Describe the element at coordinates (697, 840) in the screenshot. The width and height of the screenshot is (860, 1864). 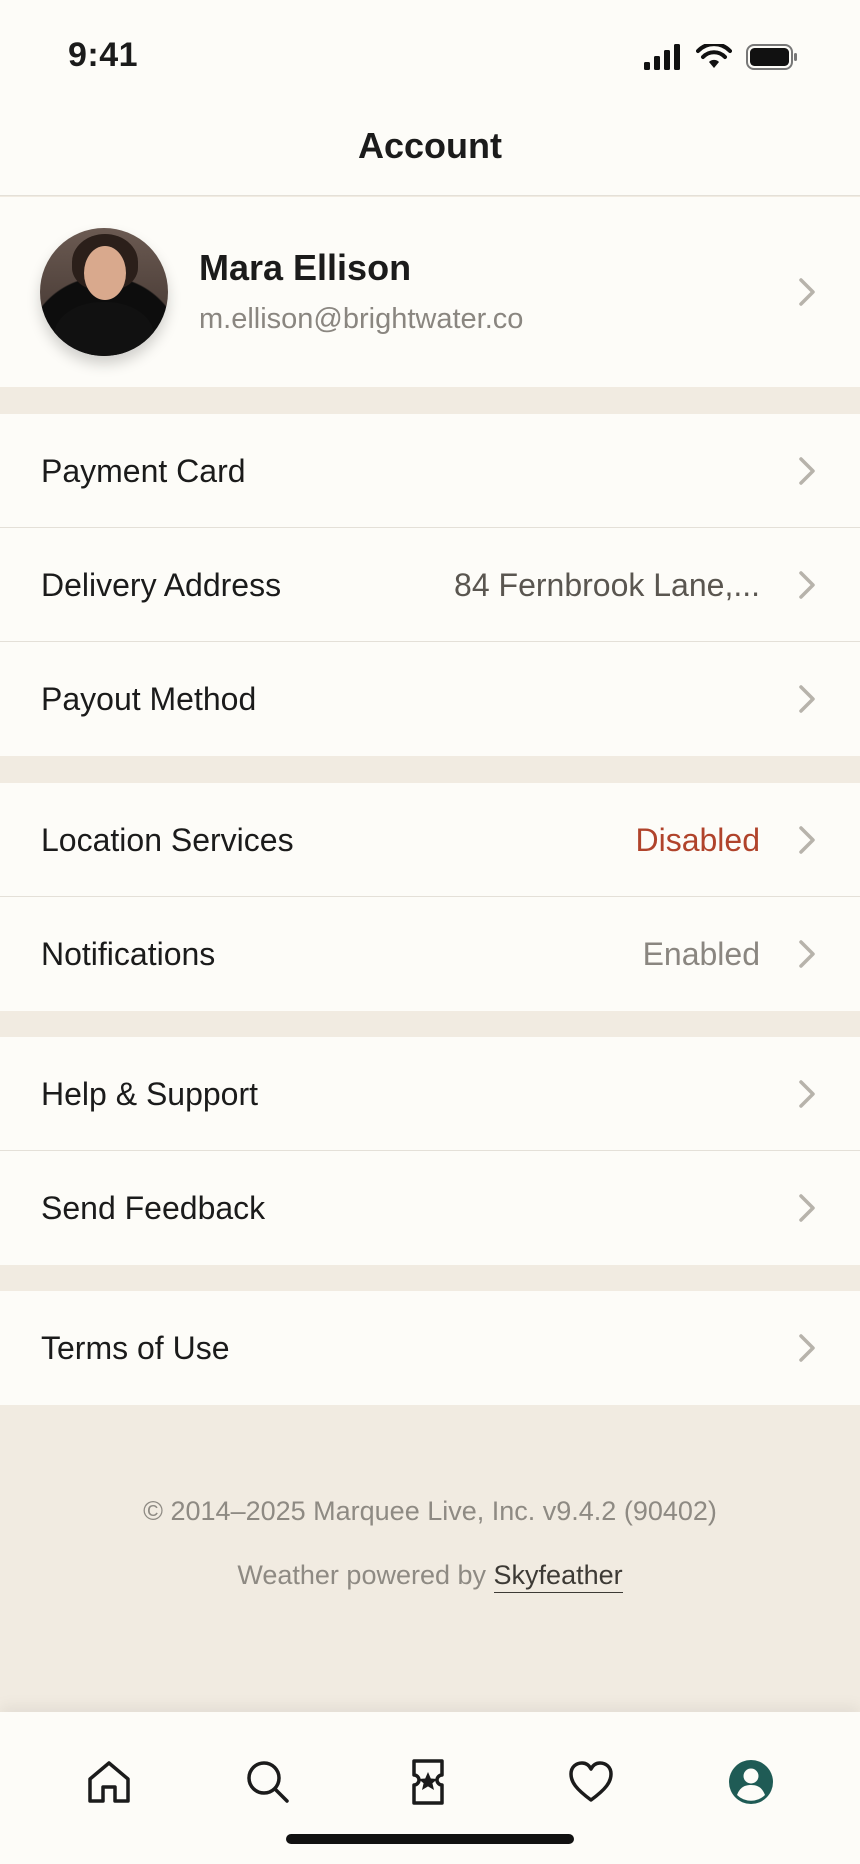
I see `location-services-status: Disabled` at that location.